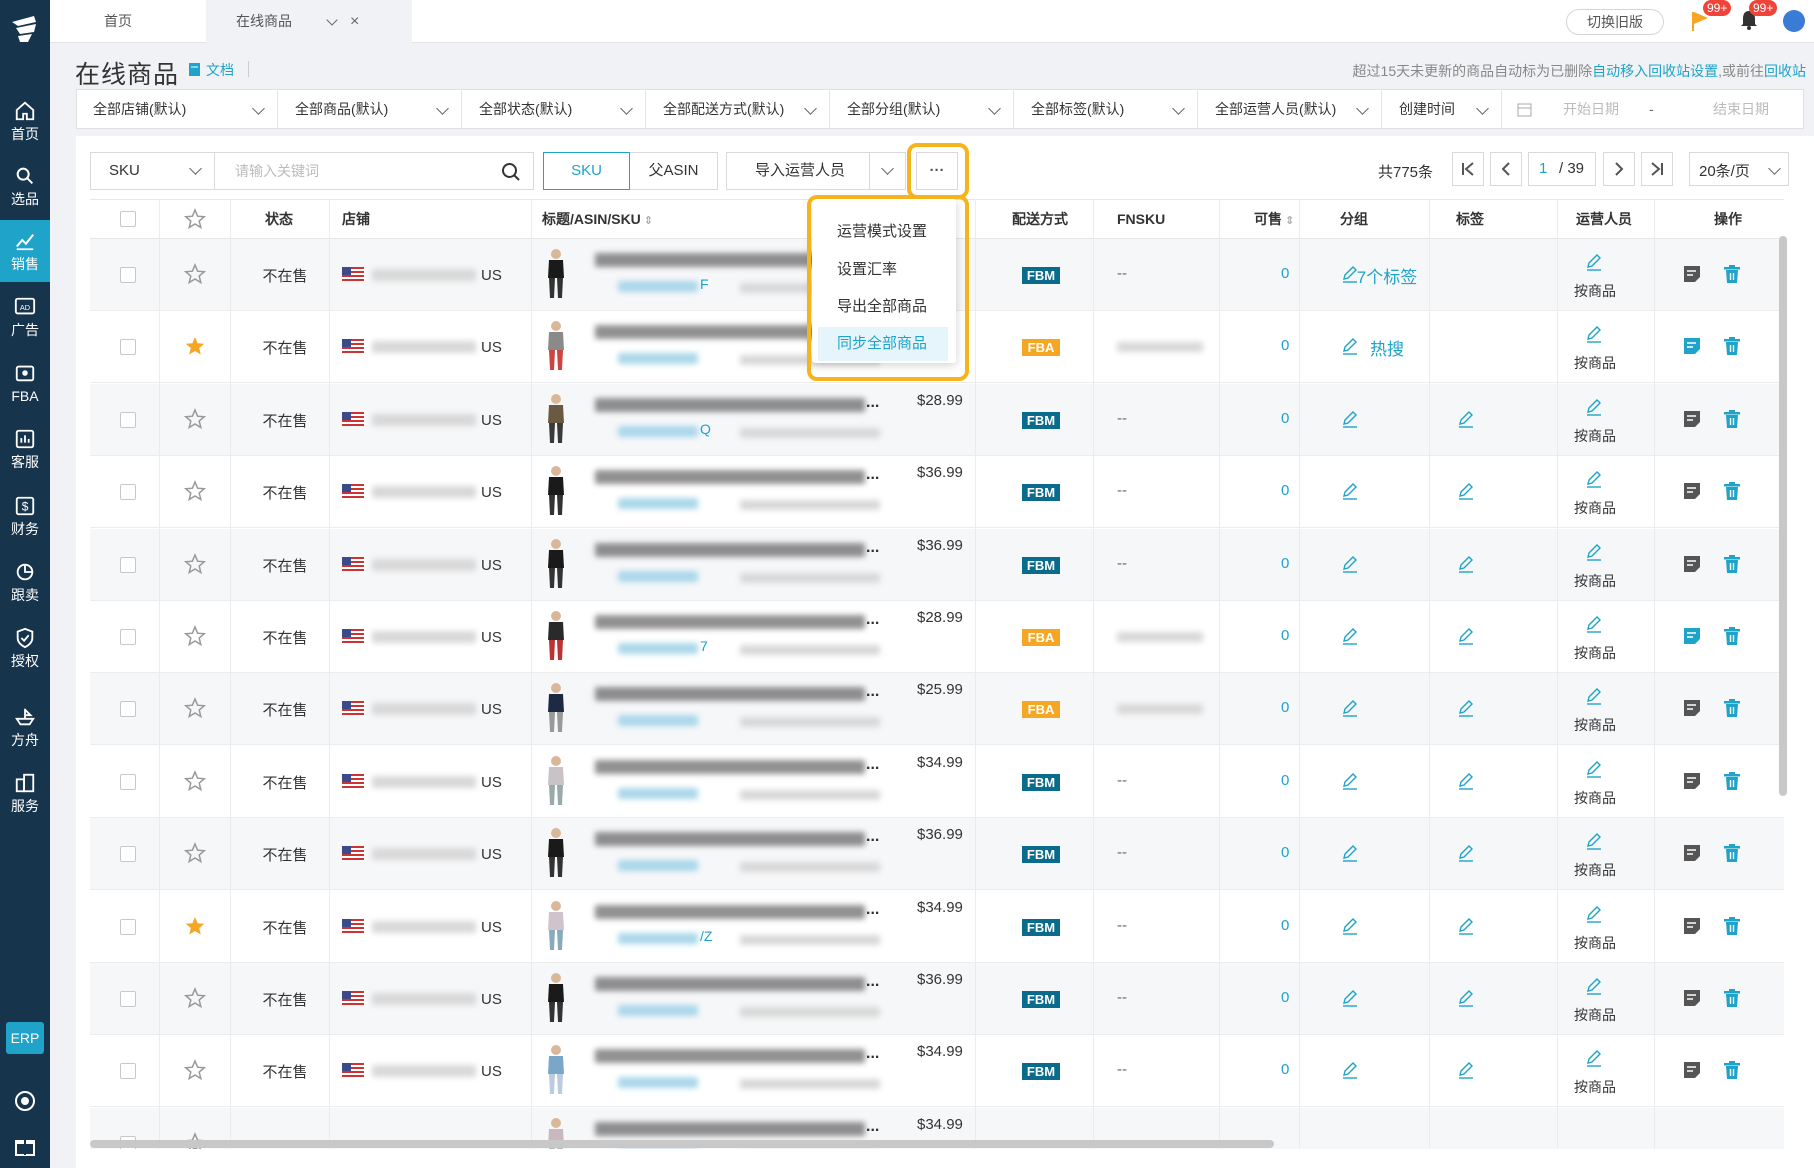 The width and height of the screenshot is (1814, 1168). I want to click on product-filter: 全部商品(默认), so click(370, 109).